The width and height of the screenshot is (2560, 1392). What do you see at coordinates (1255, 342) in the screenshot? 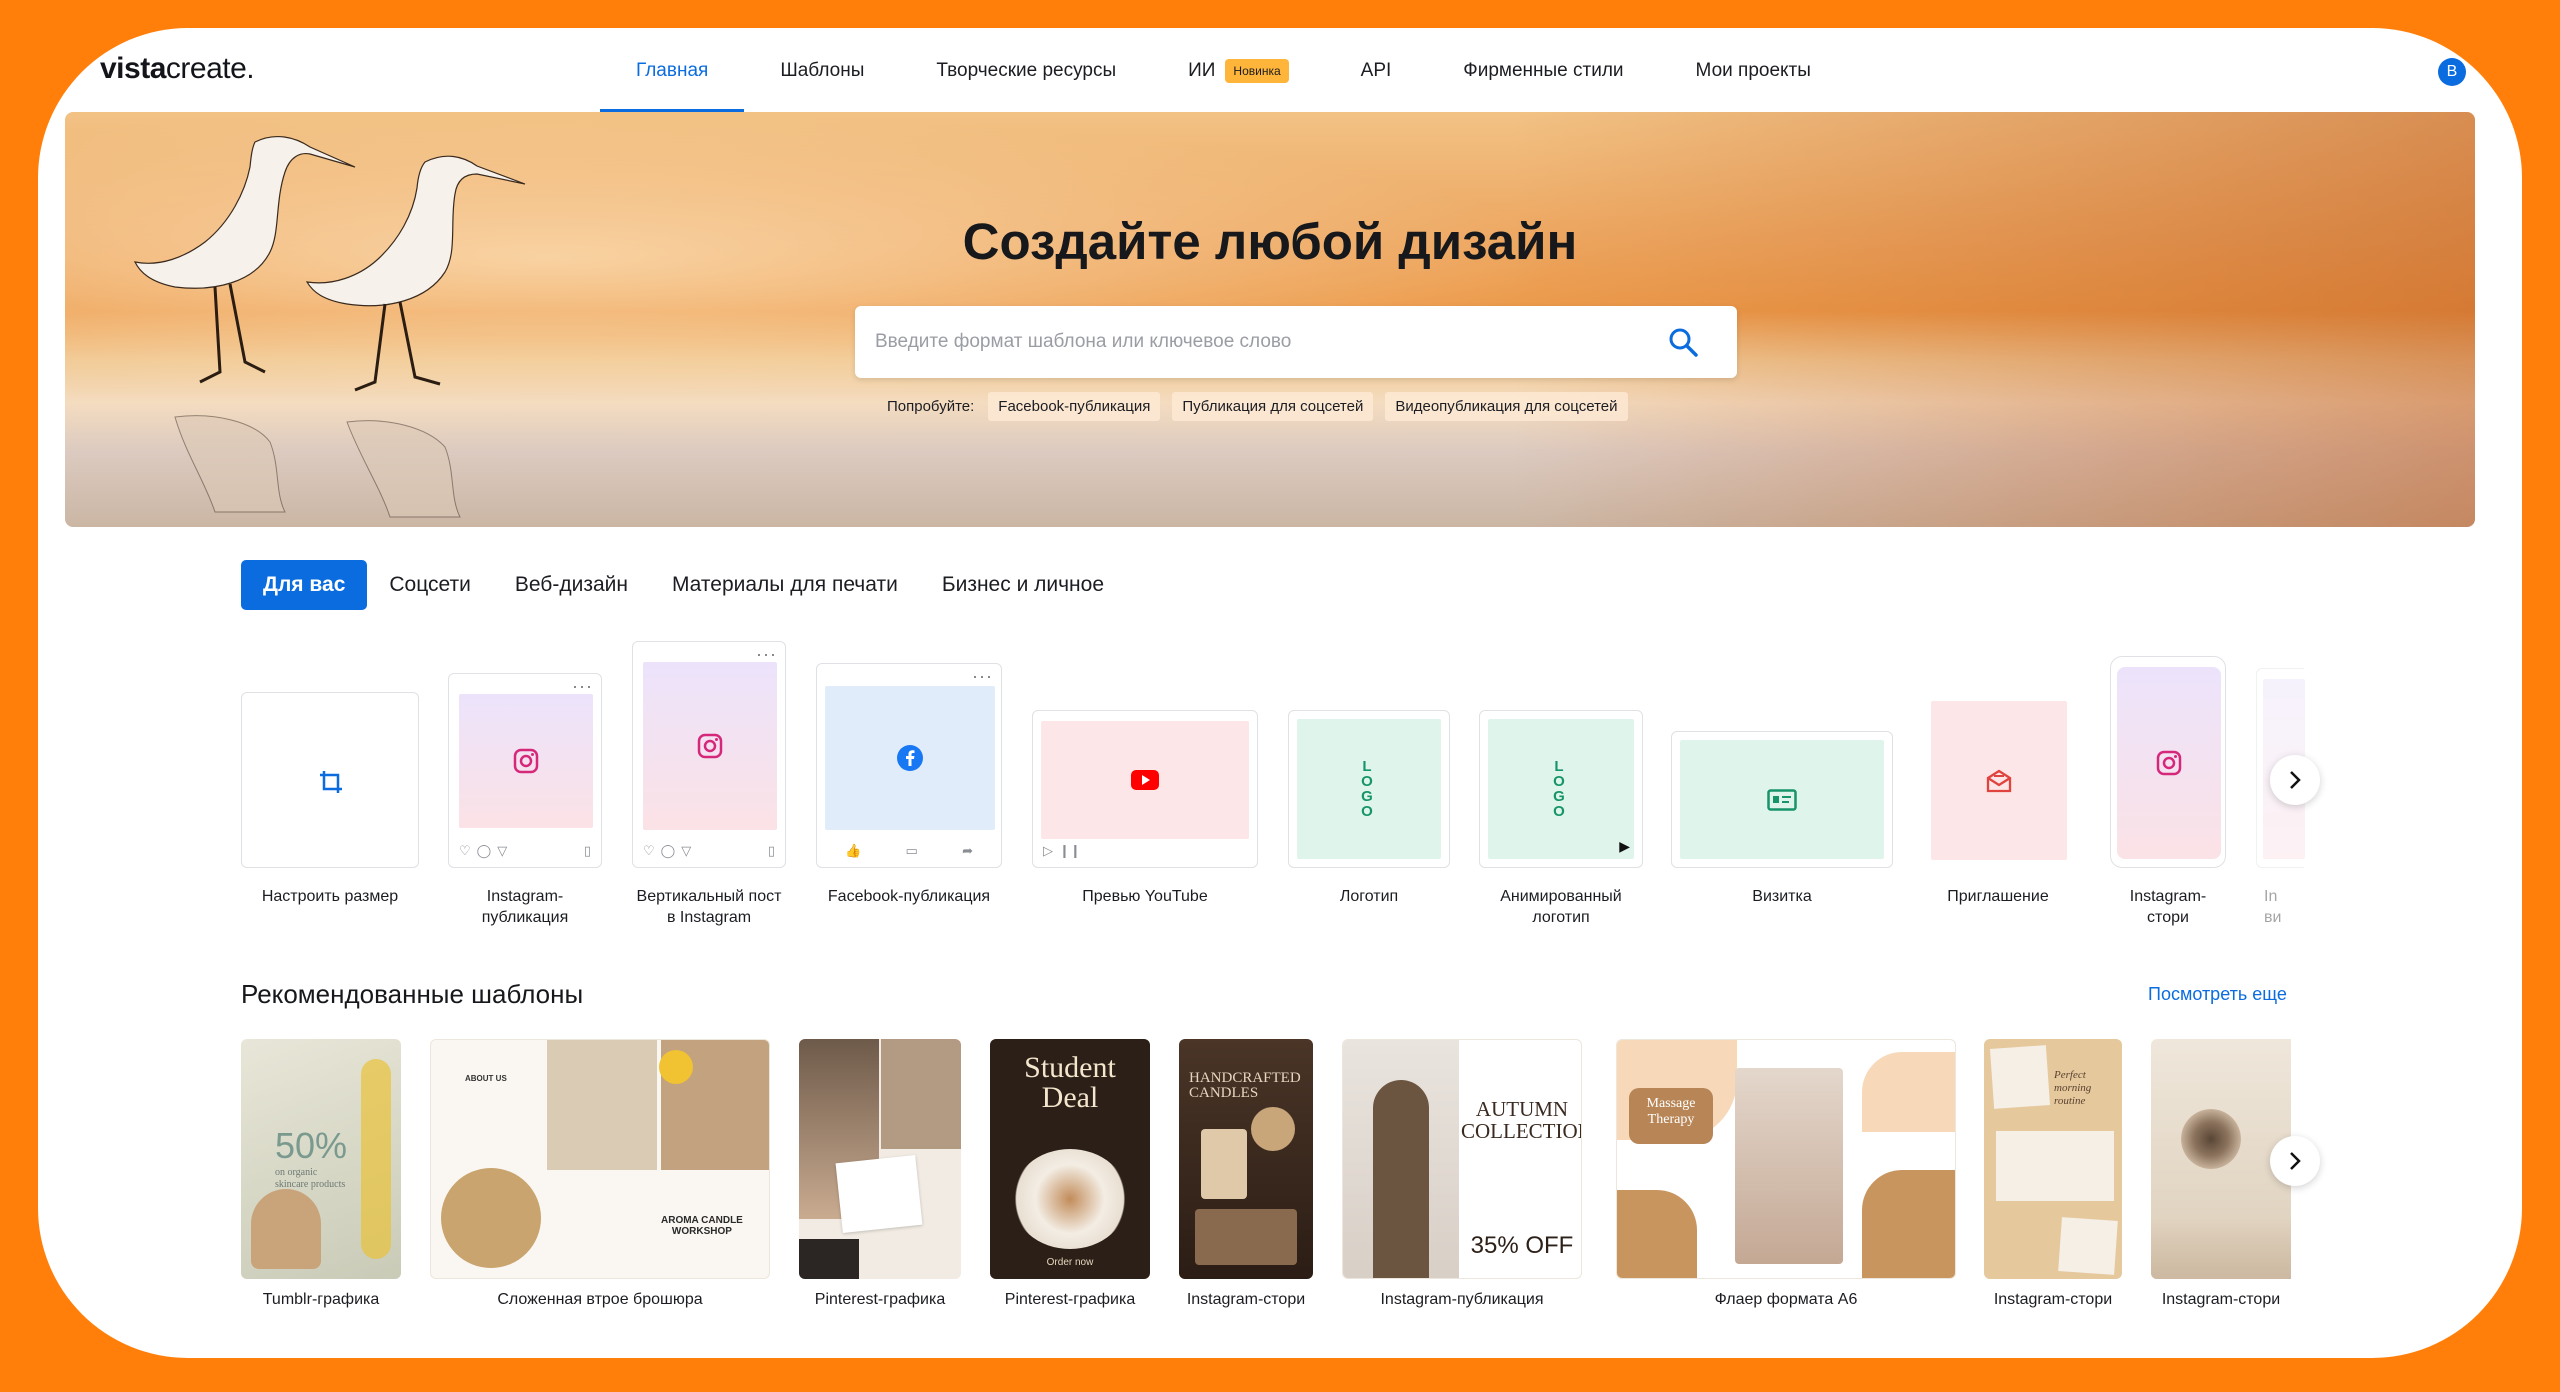
I see `search-input` at bounding box center [1255, 342].